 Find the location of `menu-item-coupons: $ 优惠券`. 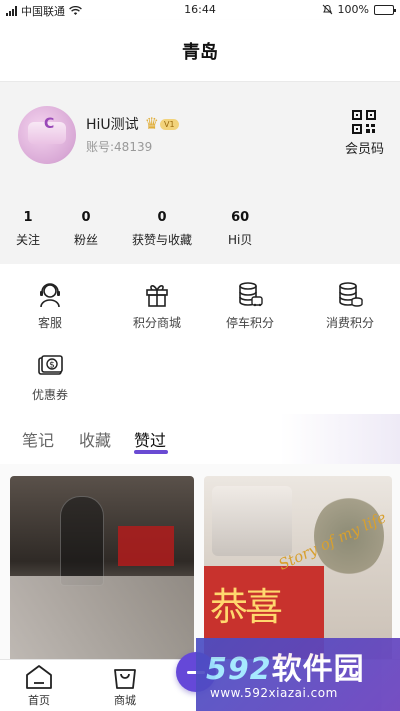

menu-item-coupons: $ 优惠券 is located at coordinates (50, 377).